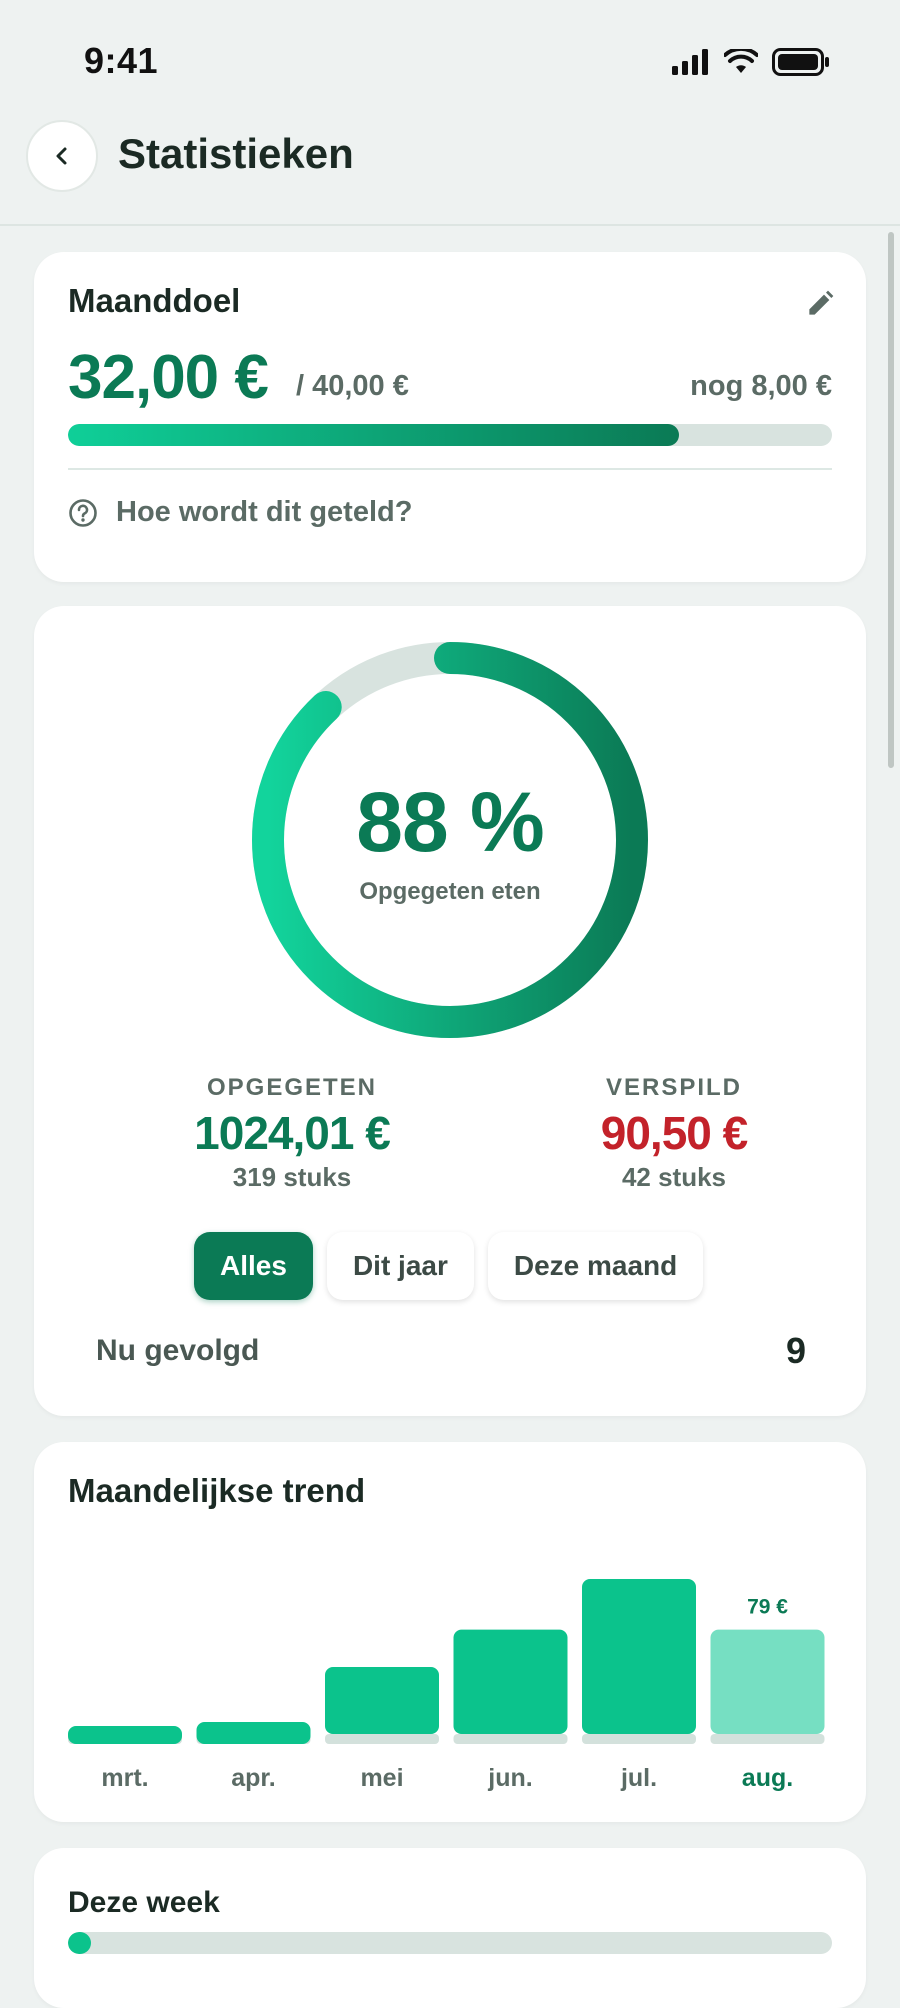 Image resolution: width=900 pixels, height=2008 pixels. I want to click on status-bar: 9:41, so click(450, 60).